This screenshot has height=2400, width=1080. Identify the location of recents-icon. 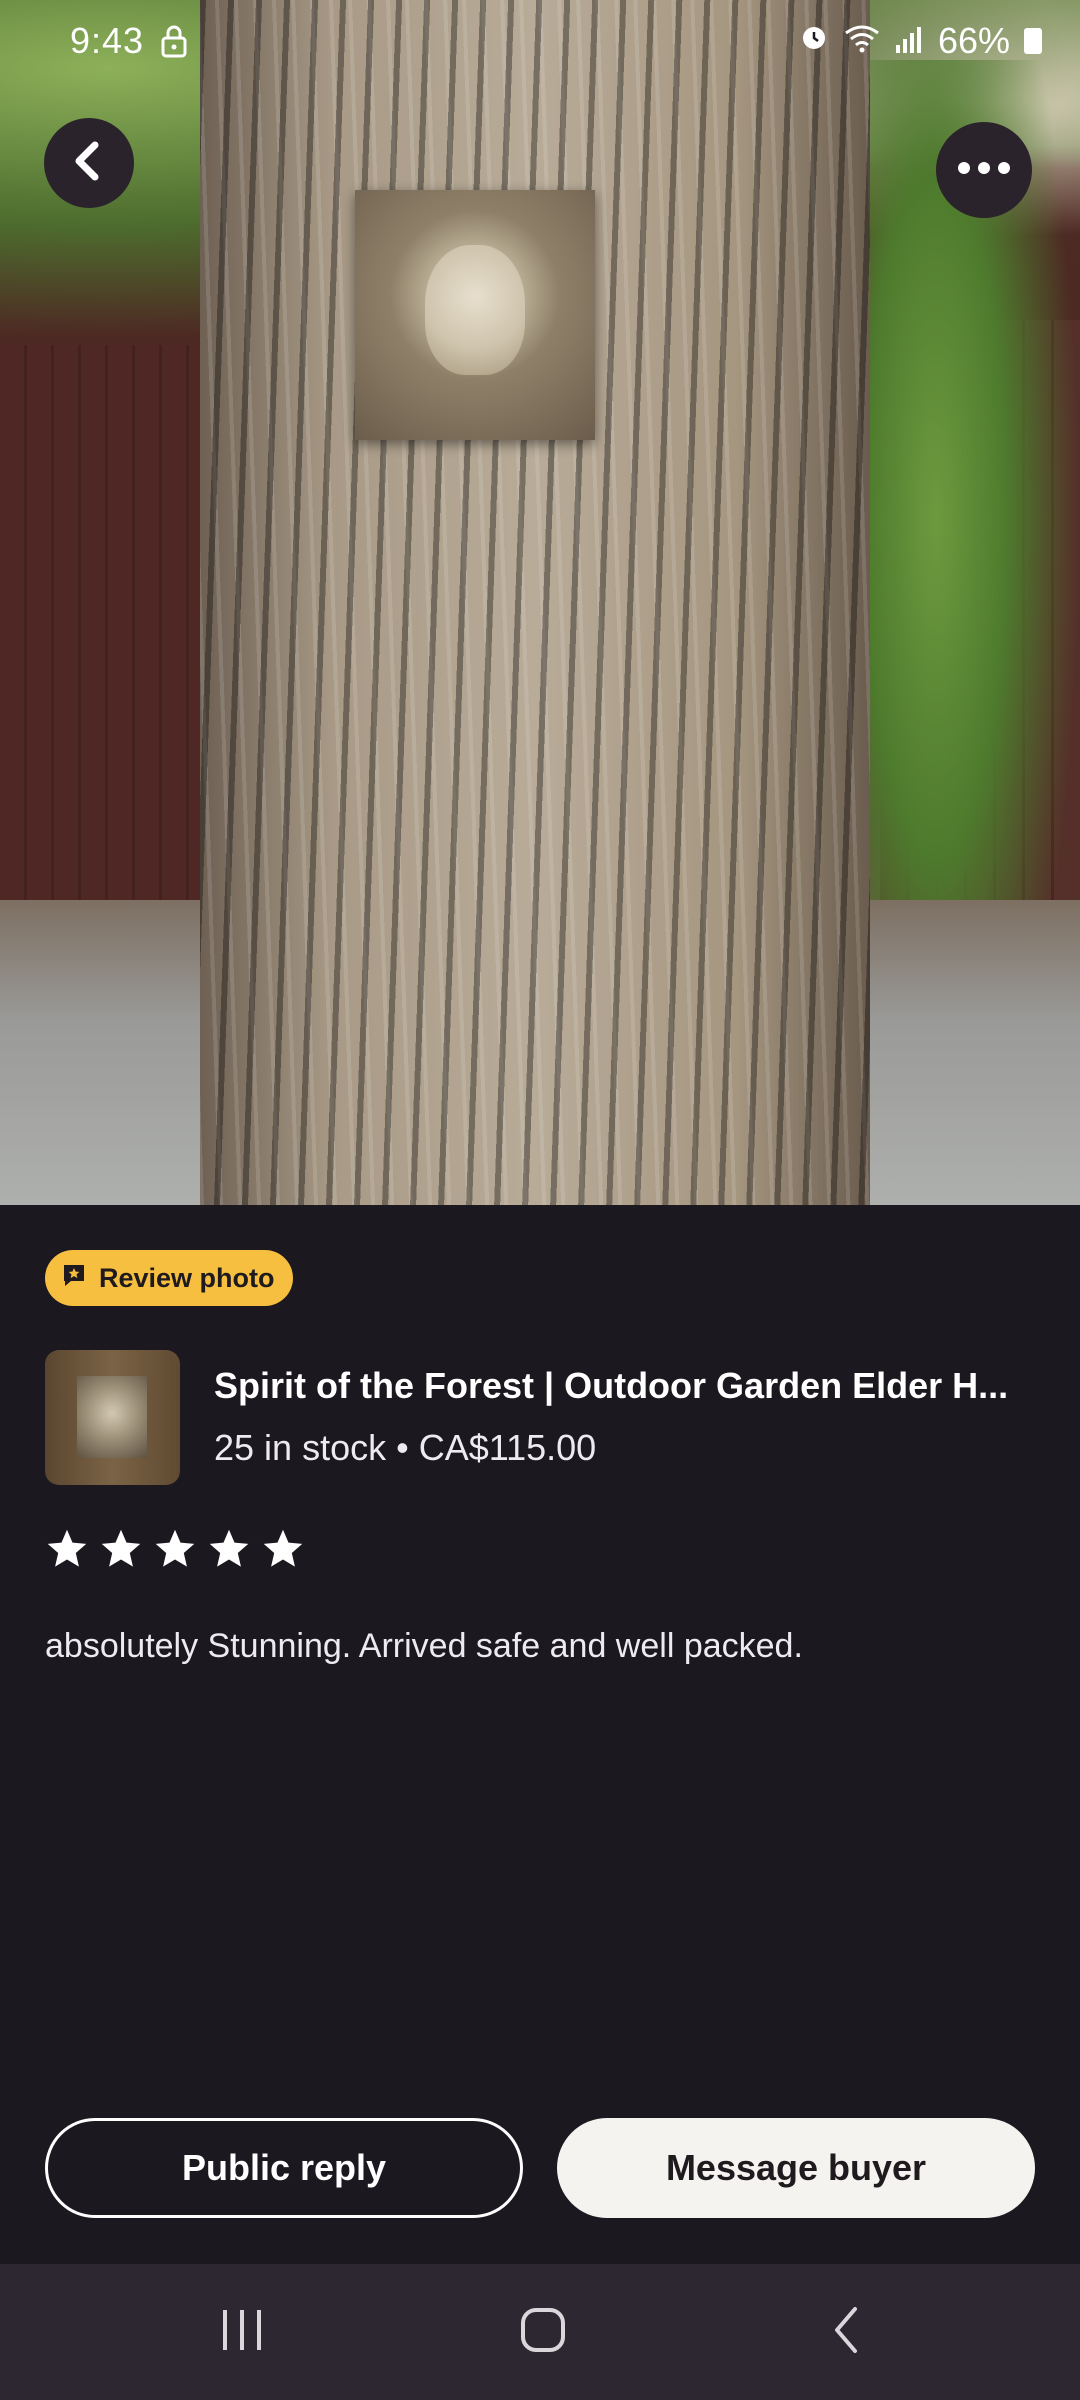
(242, 2332).